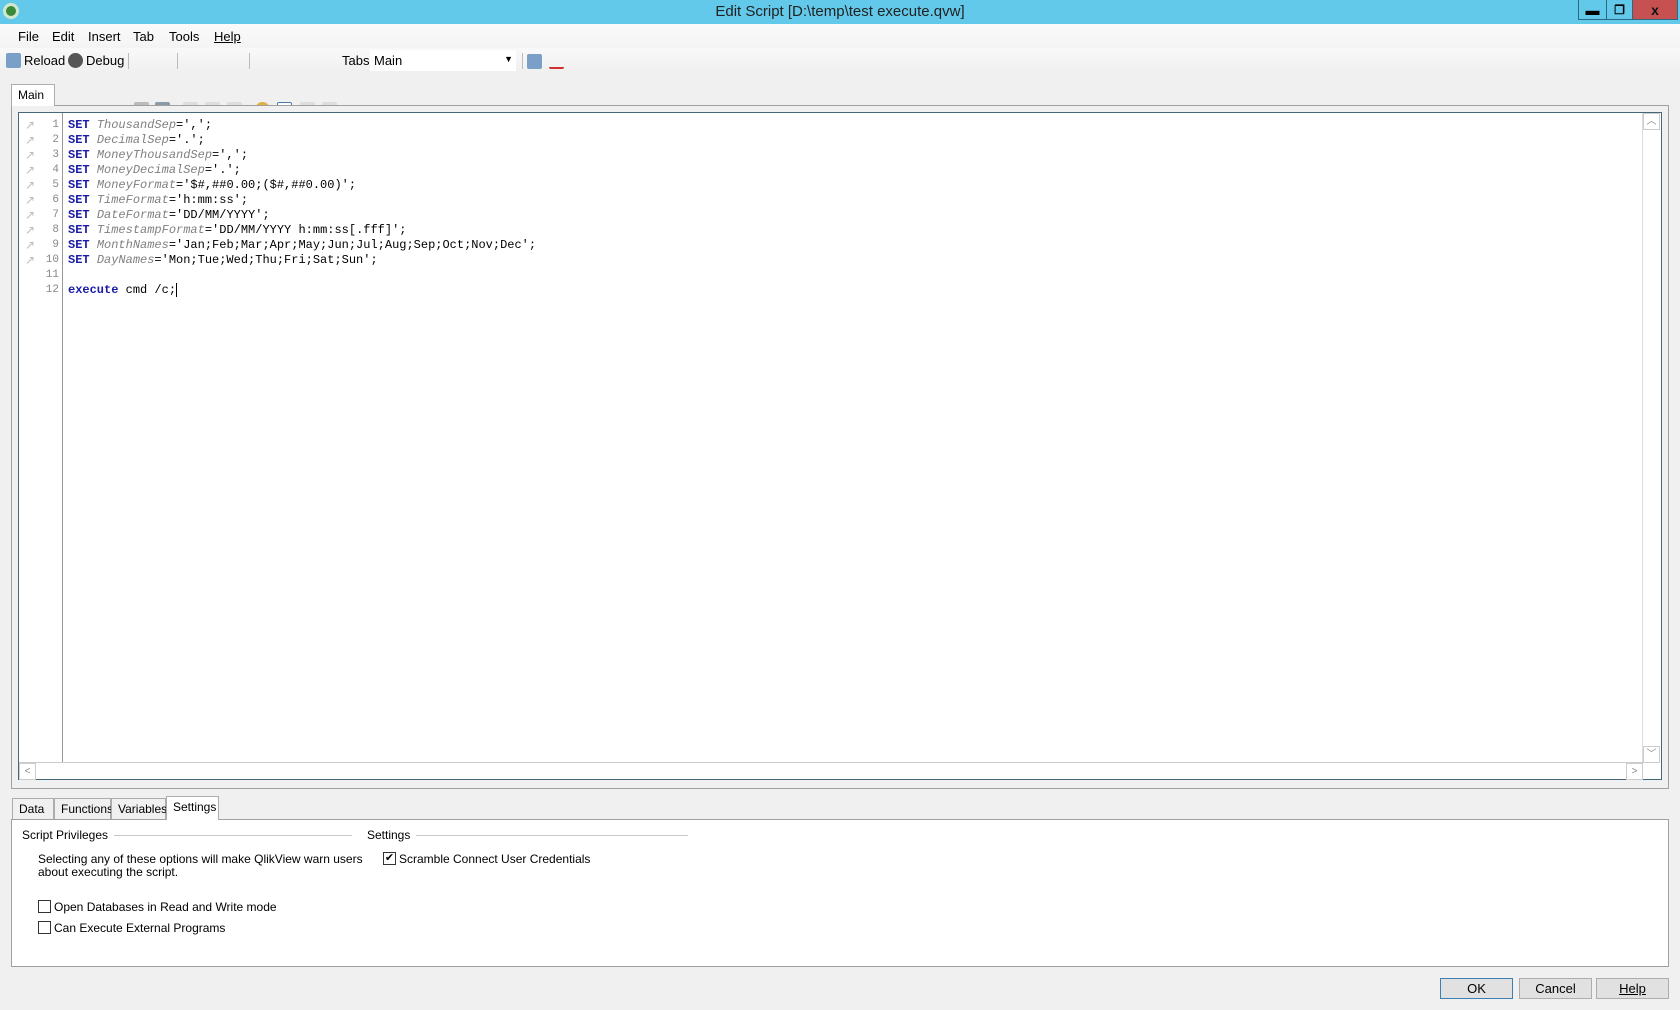 Image resolution: width=1680 pixels, height=1010 pixels. I want to click on reload-button: Reload, so click(35, 60).